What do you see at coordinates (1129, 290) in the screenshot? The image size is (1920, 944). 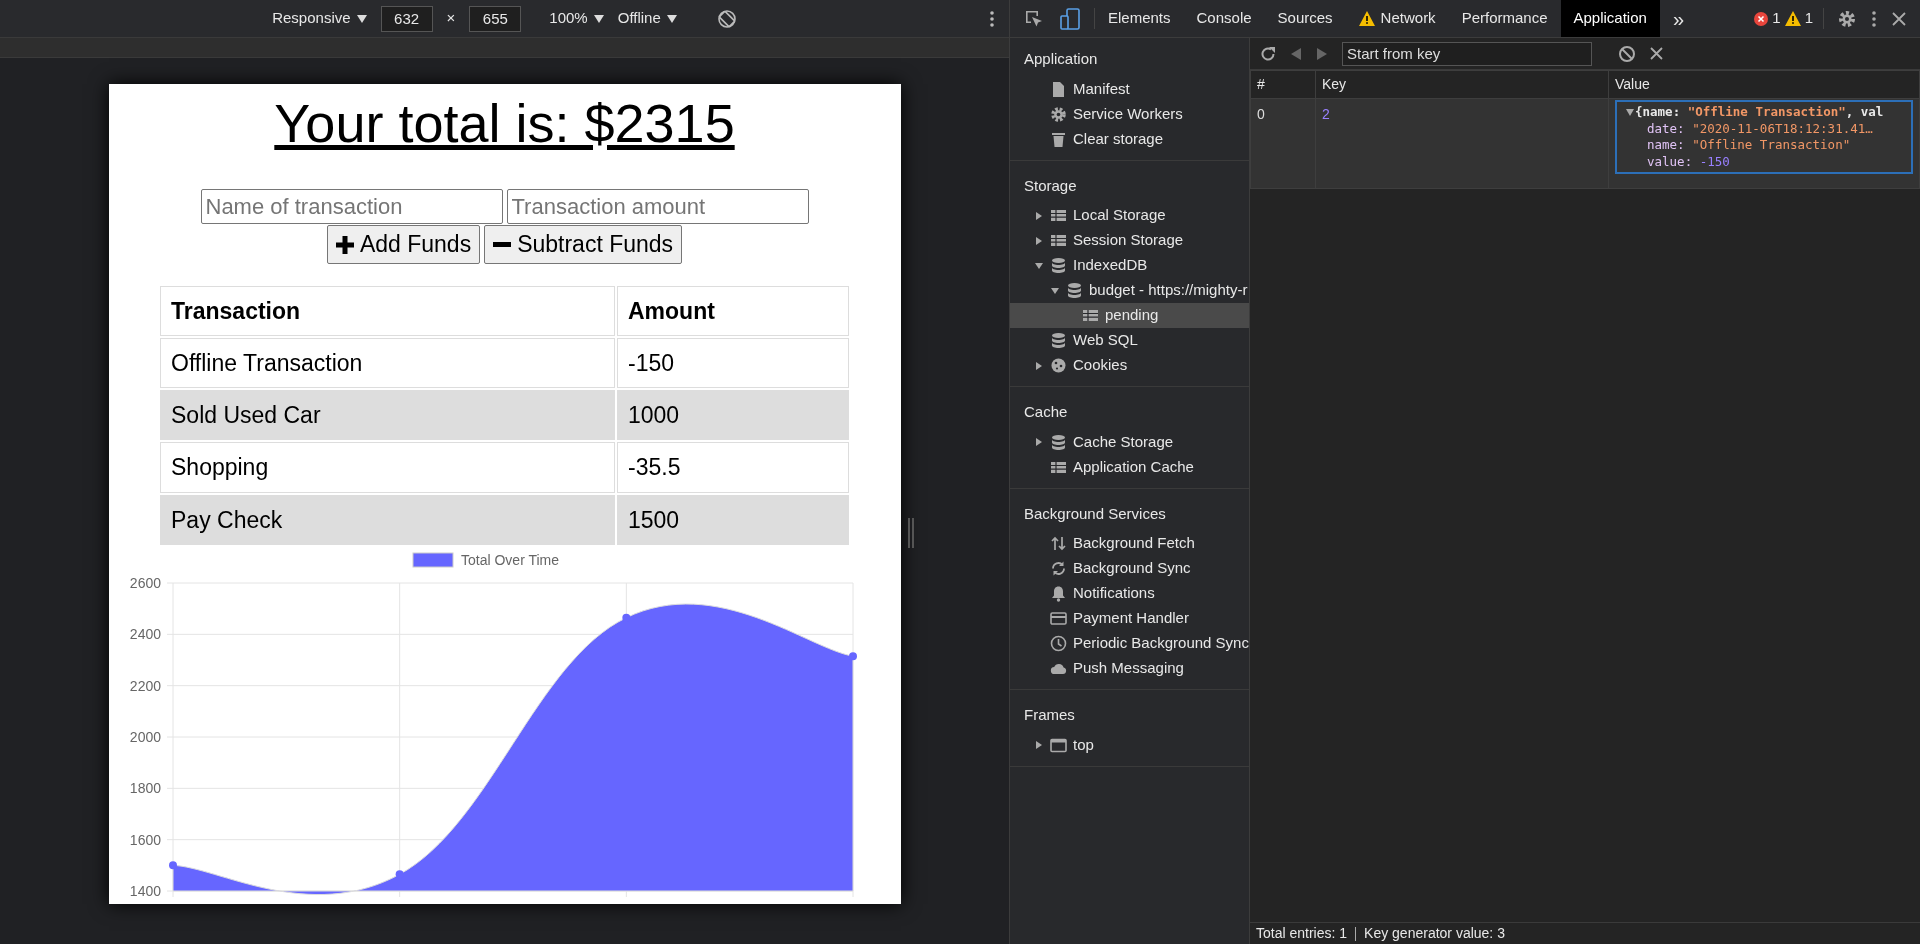 I see `sidebar-item: budget - https://mighty-r` at bounding box center [1129, 290].